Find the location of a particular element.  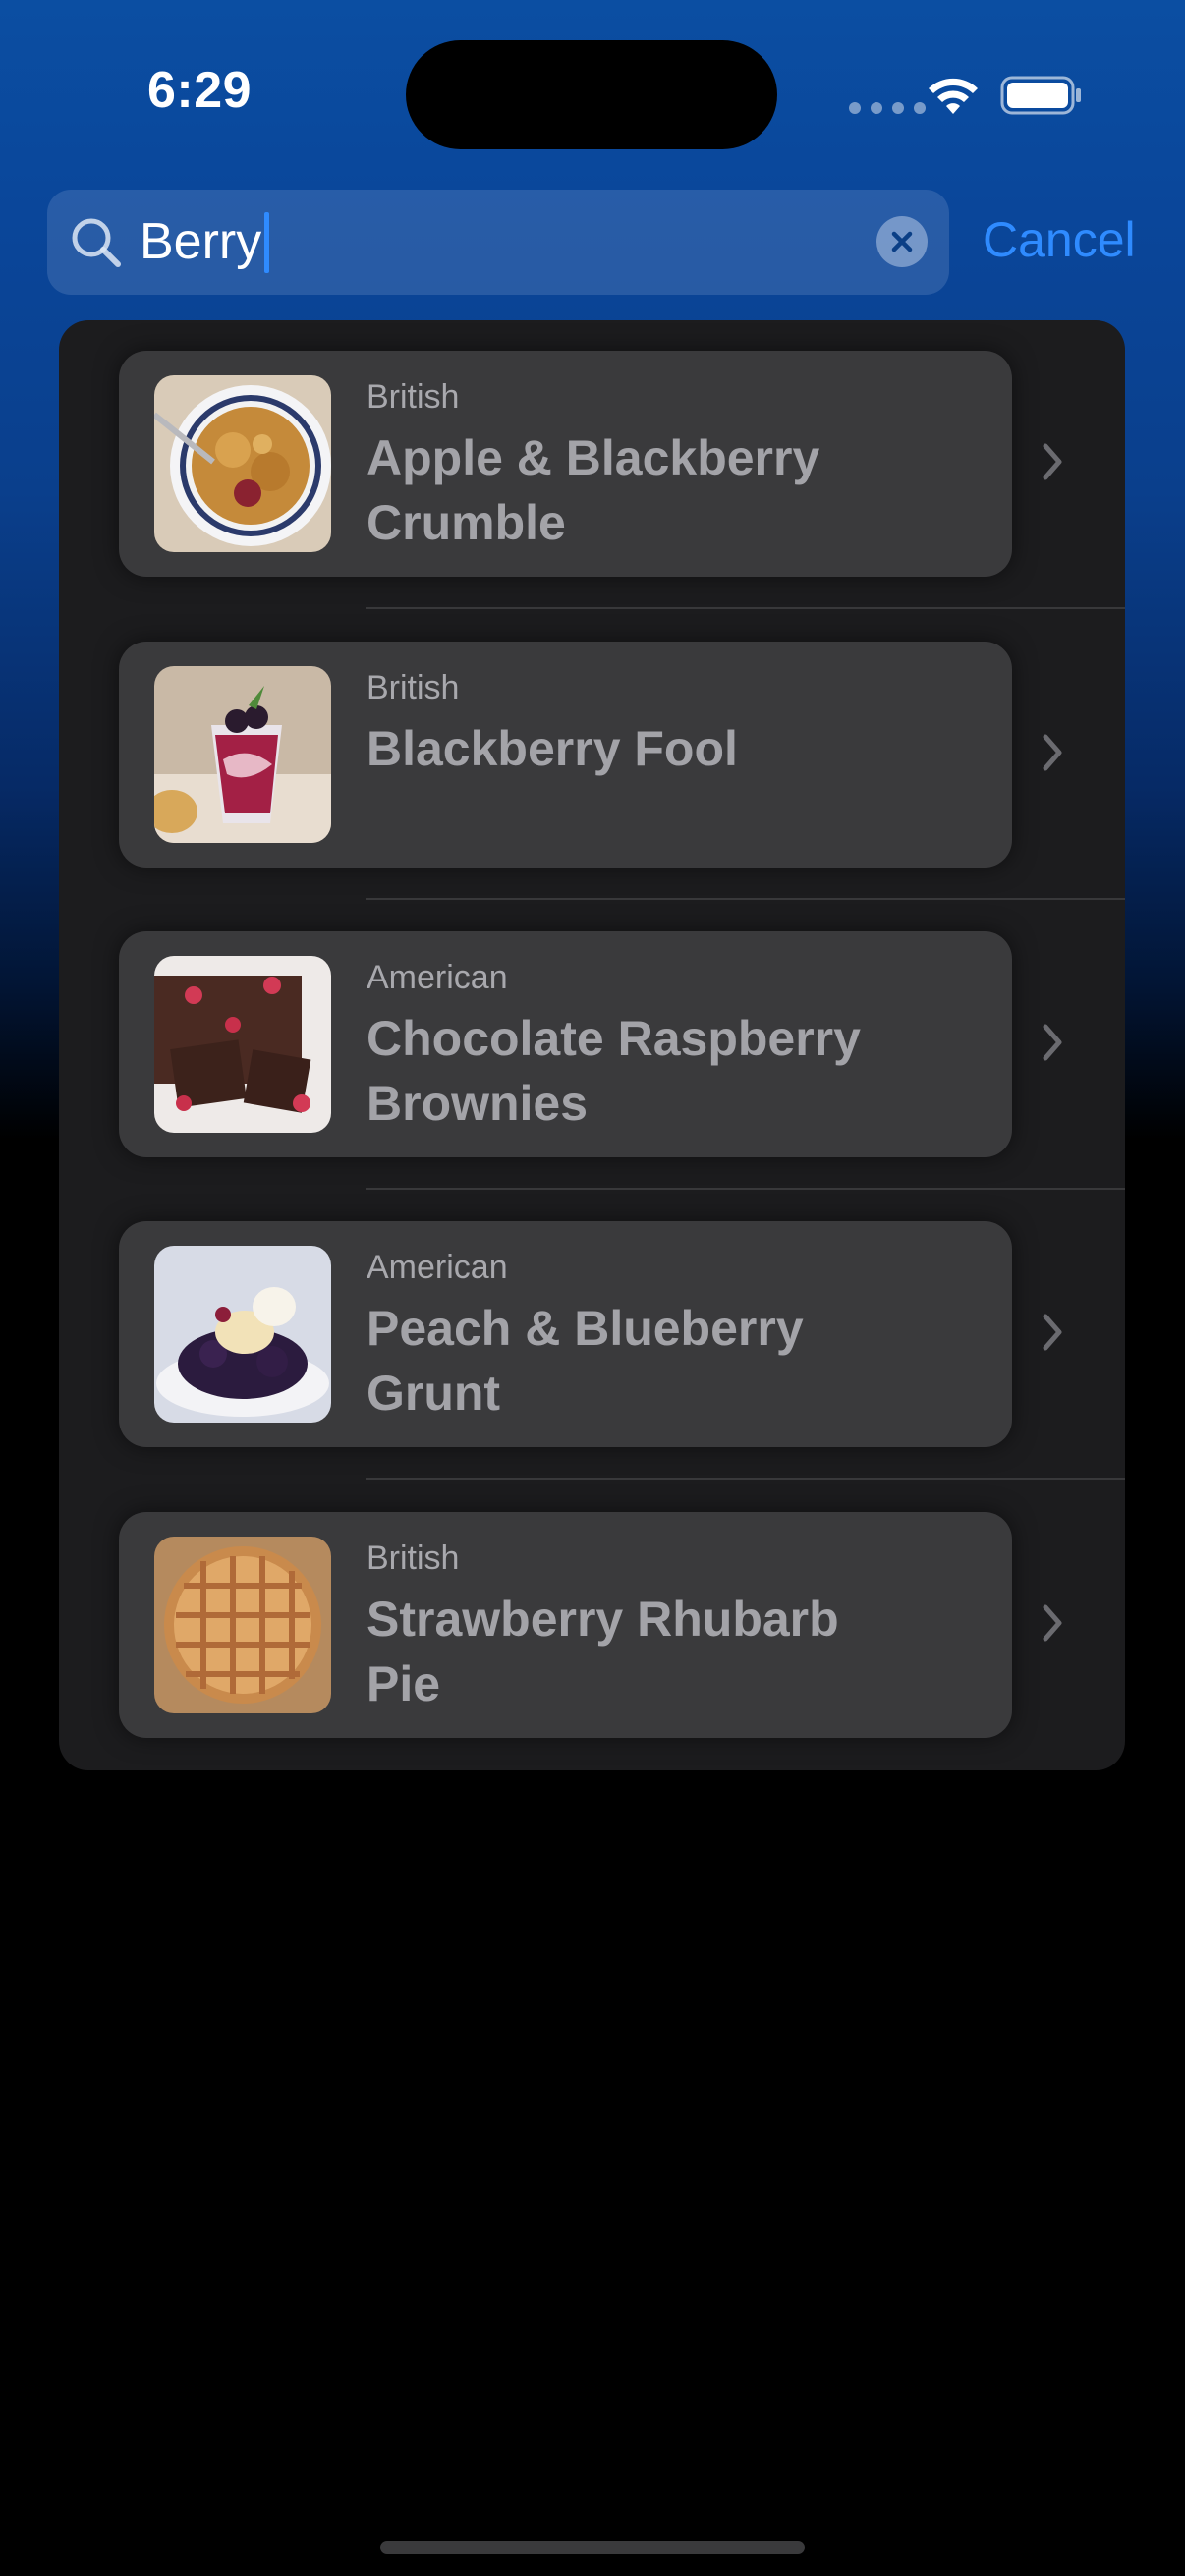

recipe-row: American Peach & Blueberry Grunt is located at coordinates (592, 1335).